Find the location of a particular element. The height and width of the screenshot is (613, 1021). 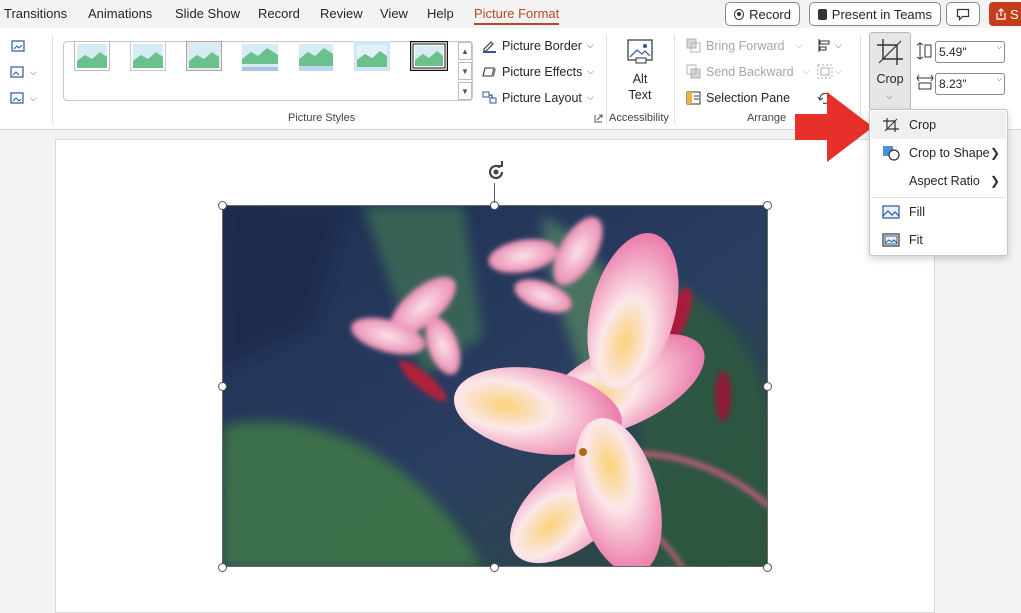

selection-pane-icon is located at coordinates (693, 98).